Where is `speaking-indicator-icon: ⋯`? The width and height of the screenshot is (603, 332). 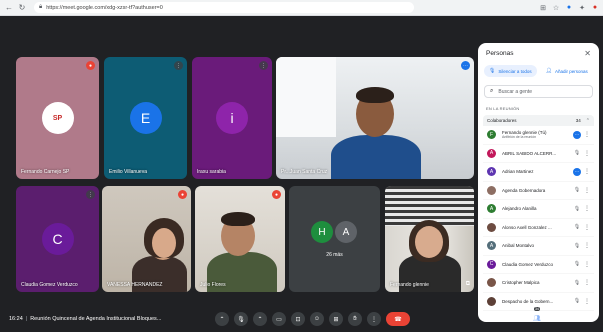
speaking-indicator-icon: ⋯ is located at coordinates (577, 134).